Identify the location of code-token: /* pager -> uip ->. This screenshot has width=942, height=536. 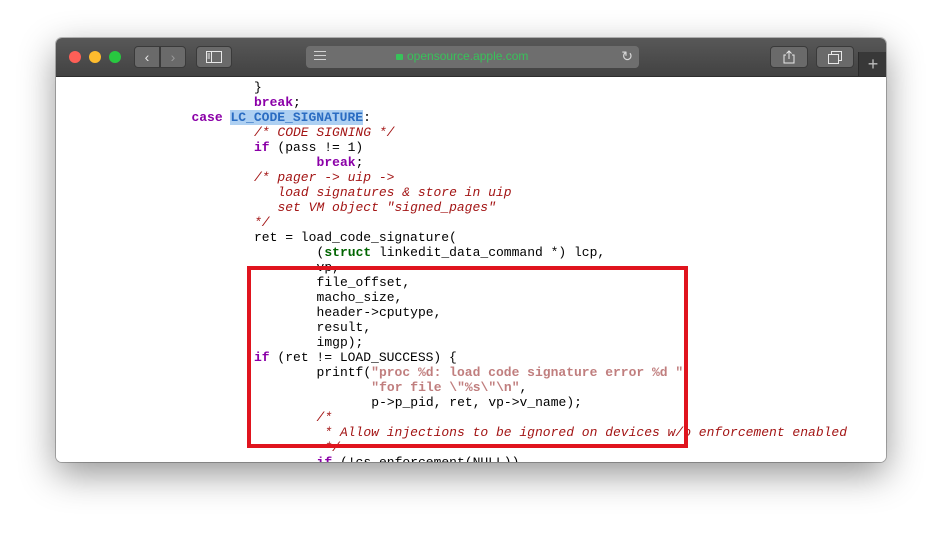
(324, 177).